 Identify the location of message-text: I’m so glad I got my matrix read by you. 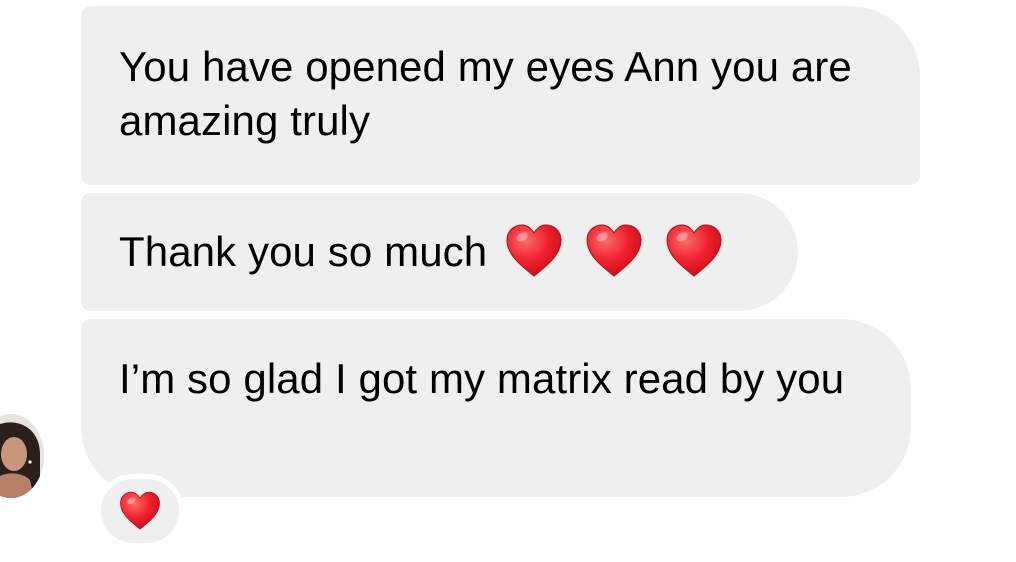
(482, 378).